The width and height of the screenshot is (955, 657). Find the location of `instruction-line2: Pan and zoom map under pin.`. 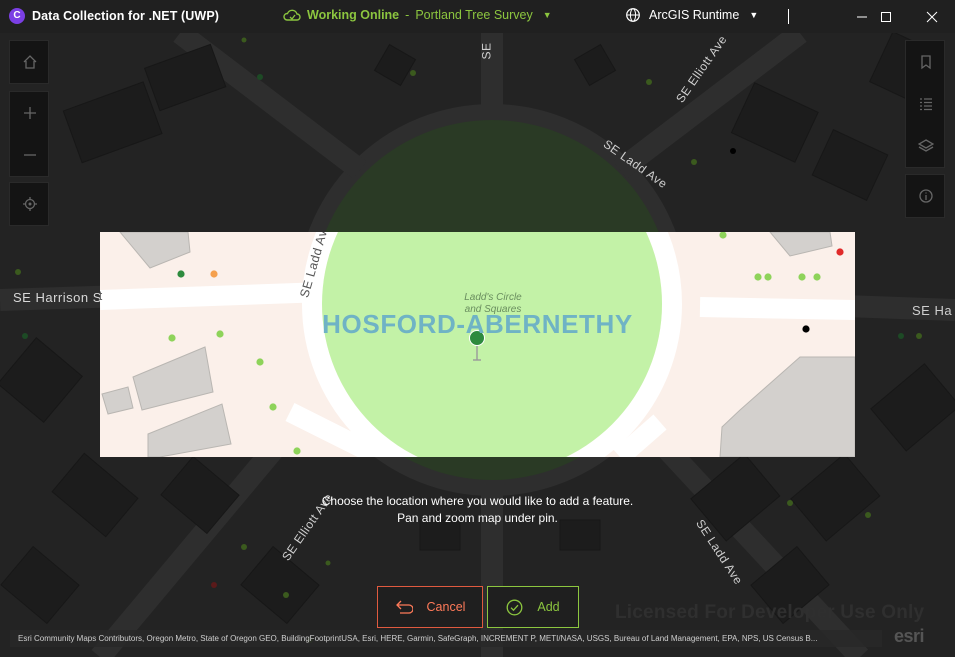

instruction-line2: Pan and zoom map under pin. is located at coordinates (477, 518).